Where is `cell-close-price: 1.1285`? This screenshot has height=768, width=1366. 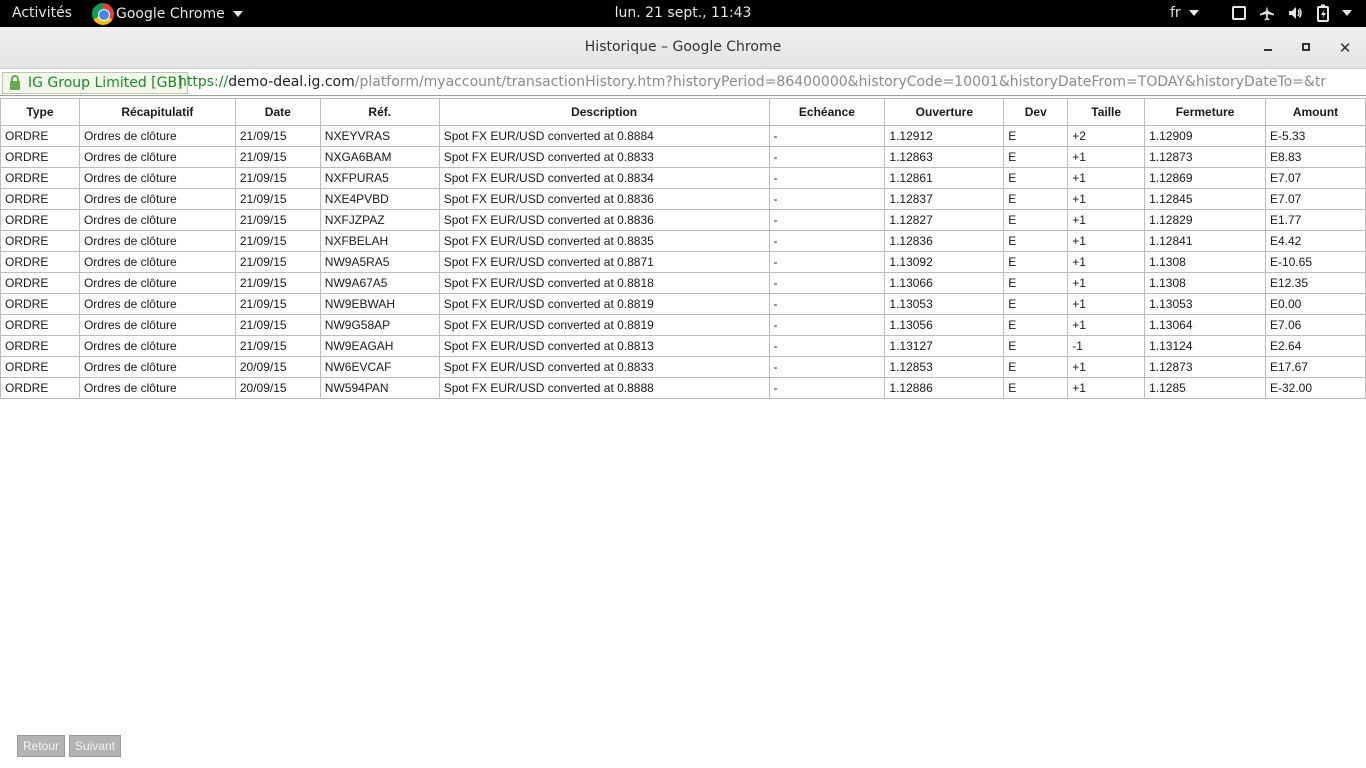
cell-close-price: 1.1285 is located at coordinates (1205, 388).